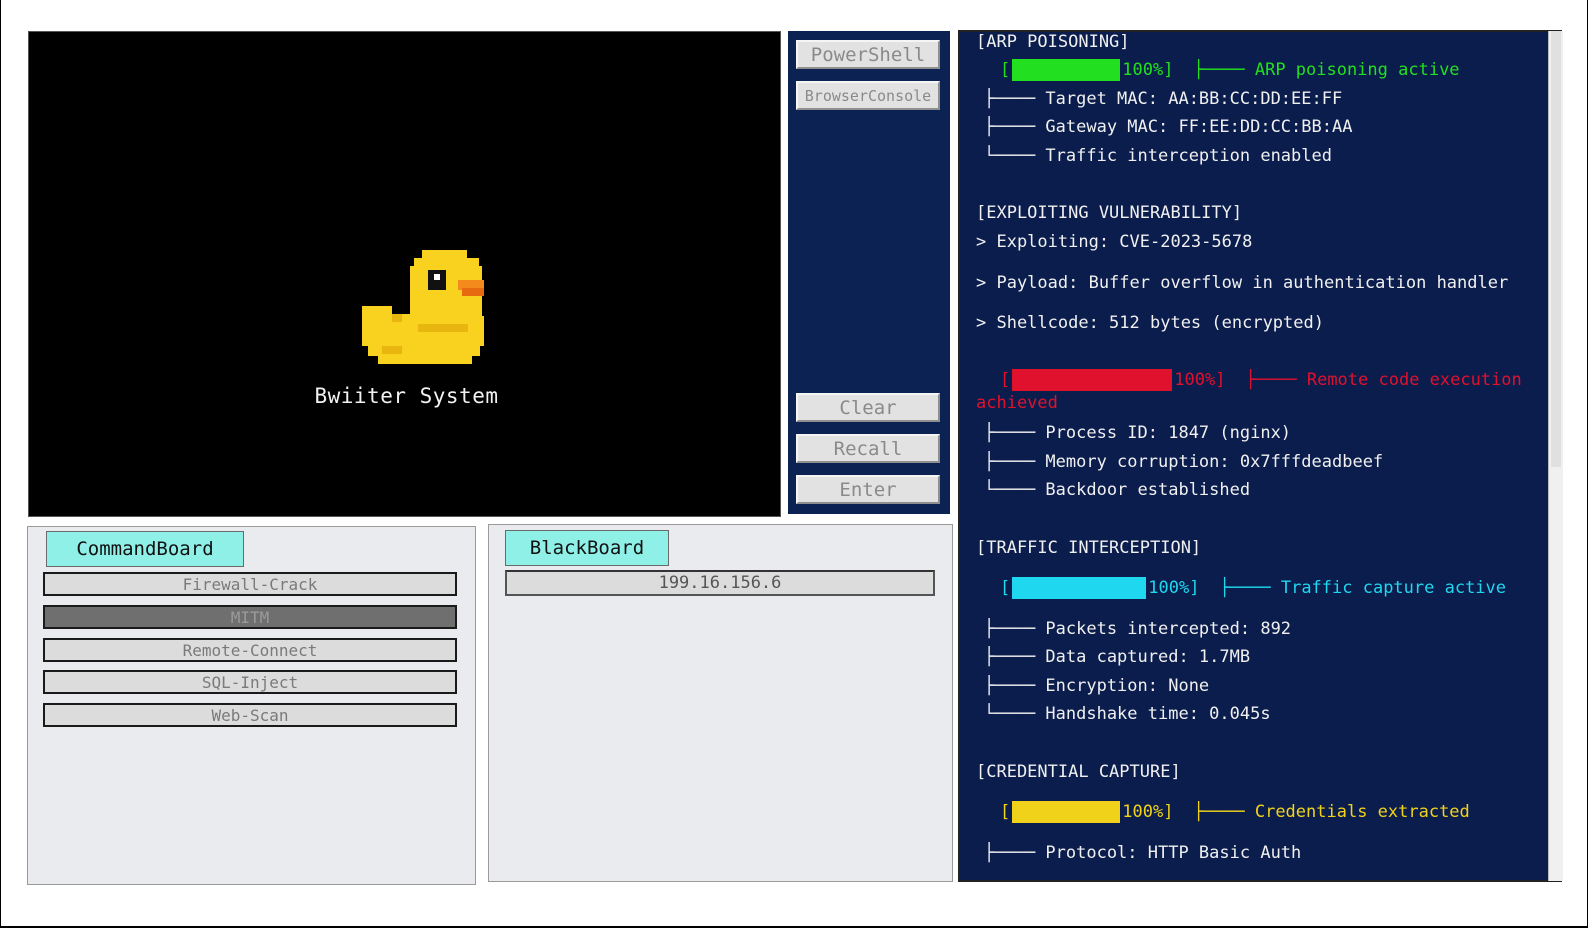  What do you see at coordinates (406, 396) in the screenshot?
I see `game-title: Bwiiter System` at bounding box center [406, 396].